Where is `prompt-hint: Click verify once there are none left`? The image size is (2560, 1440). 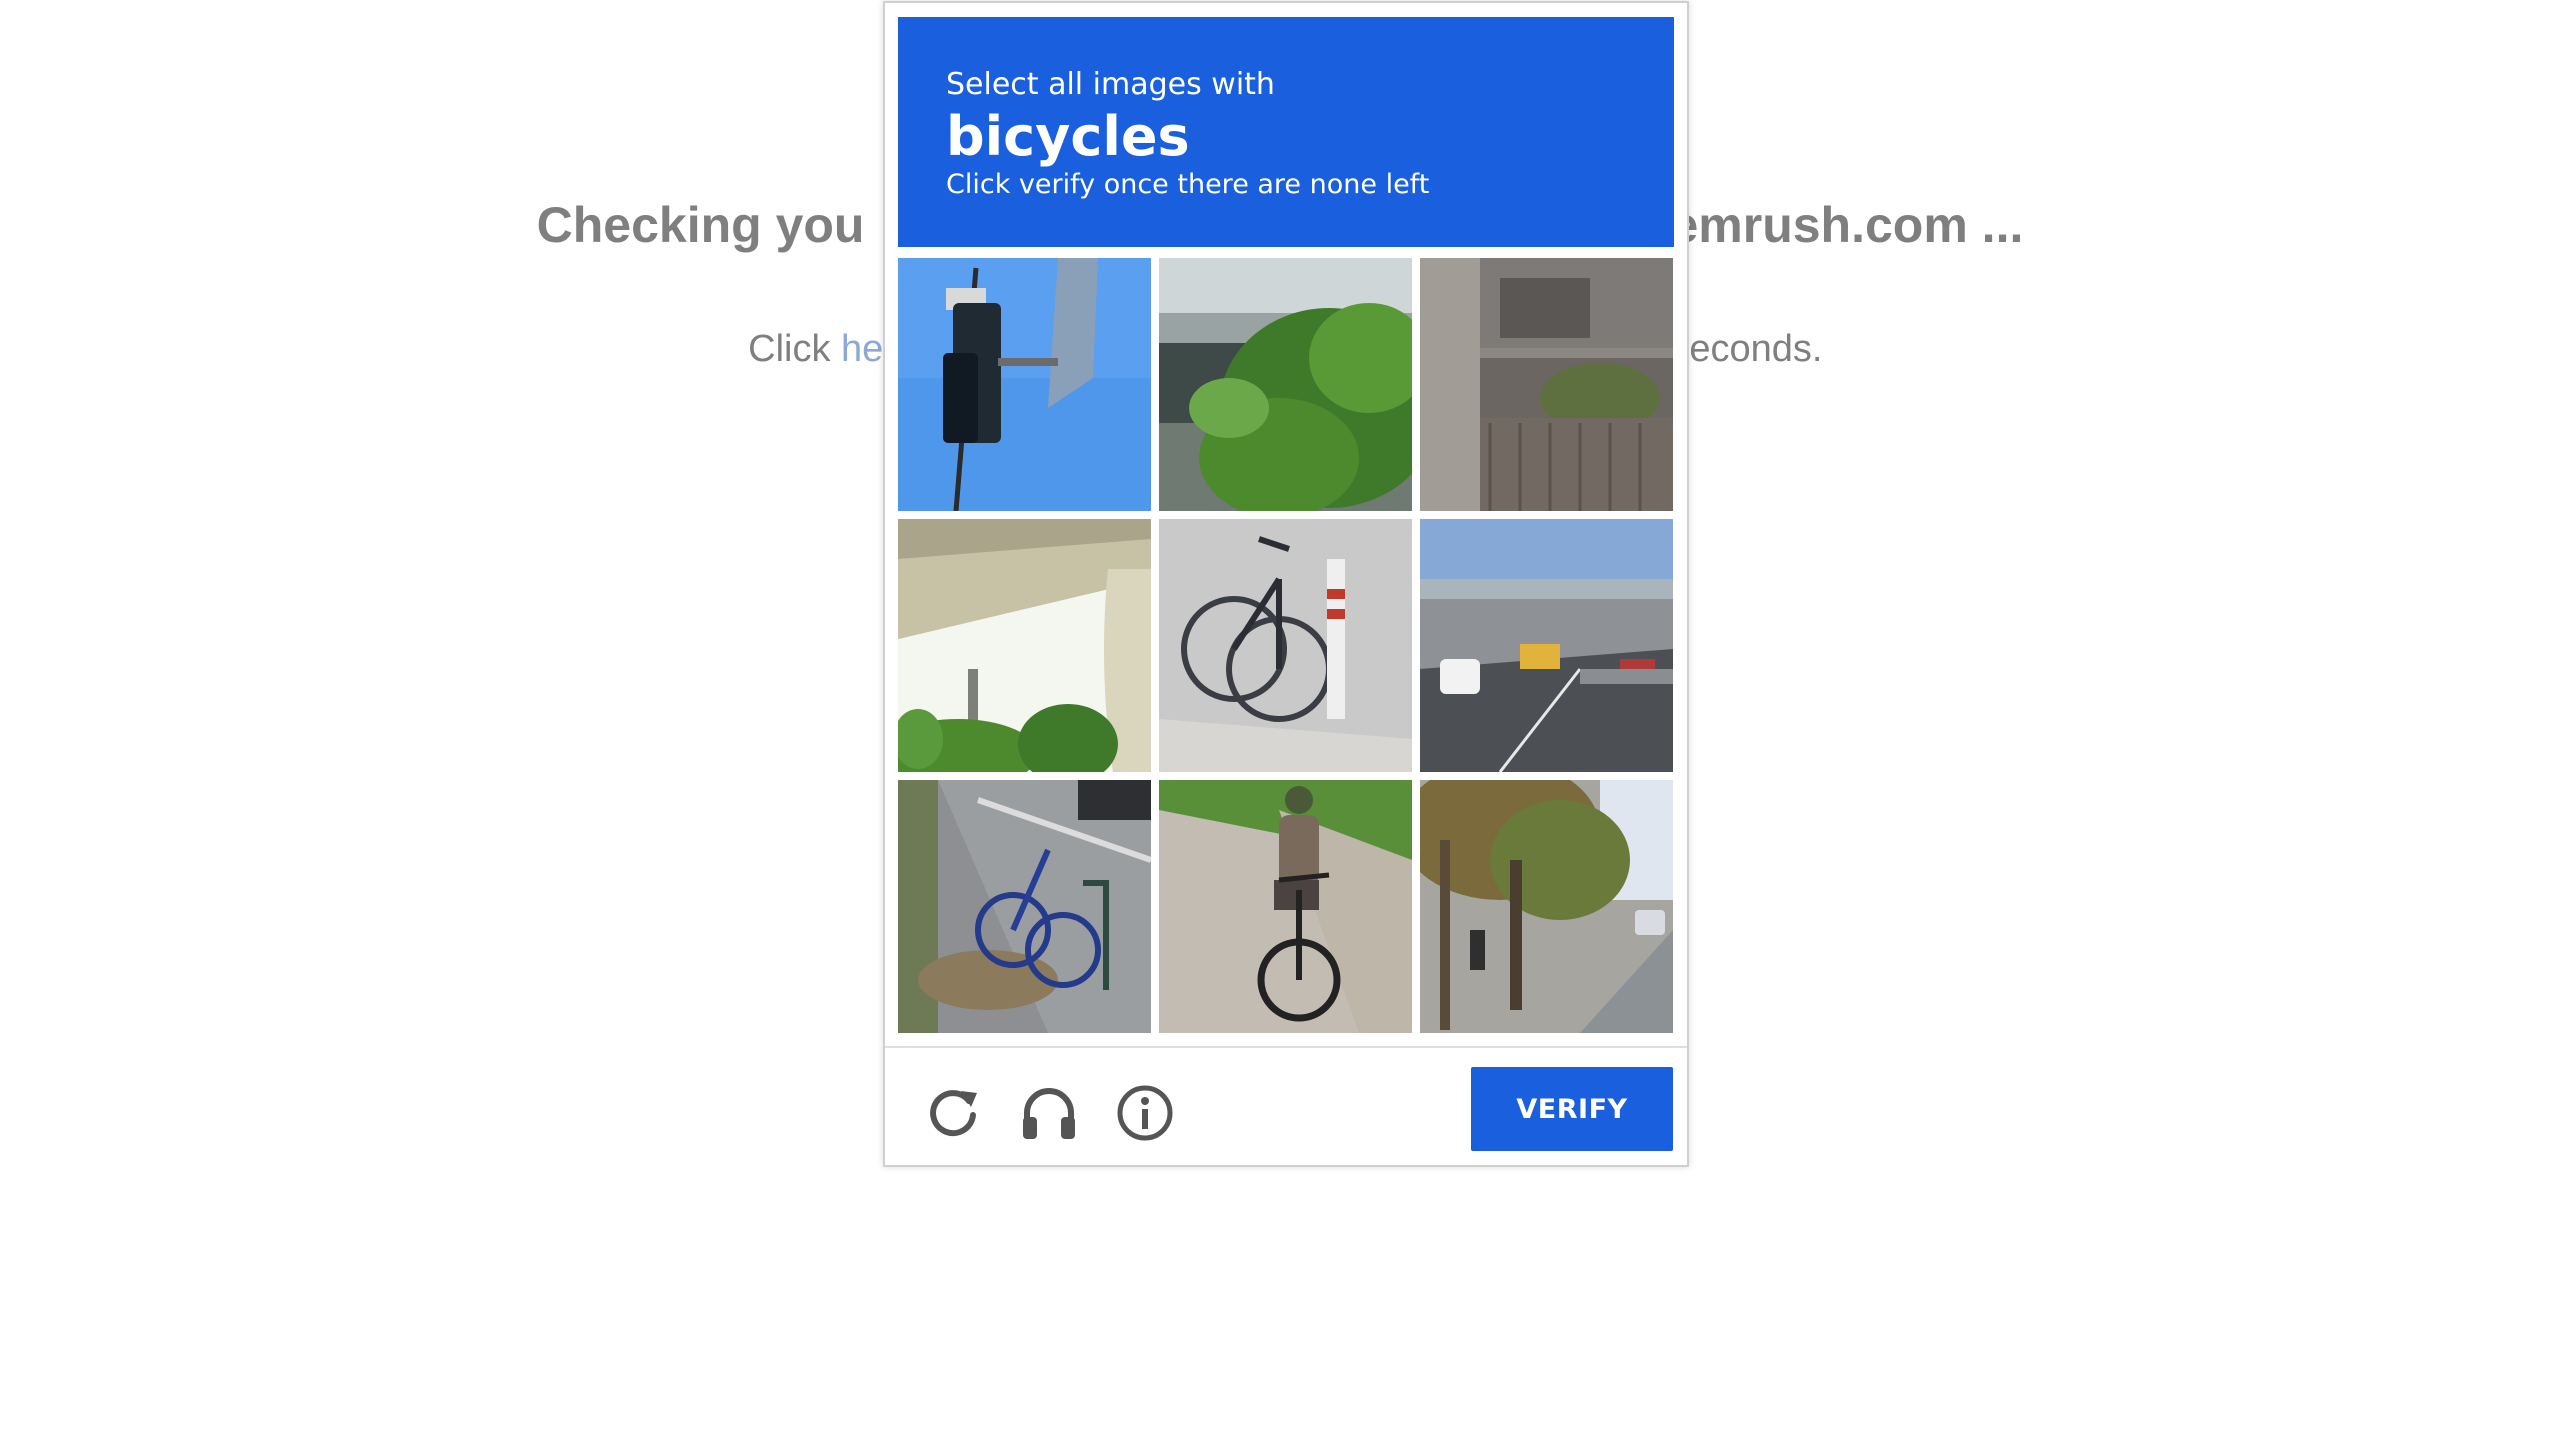 prompt-hint: Click verify once there are none left is located at coordinates (1188, 184).